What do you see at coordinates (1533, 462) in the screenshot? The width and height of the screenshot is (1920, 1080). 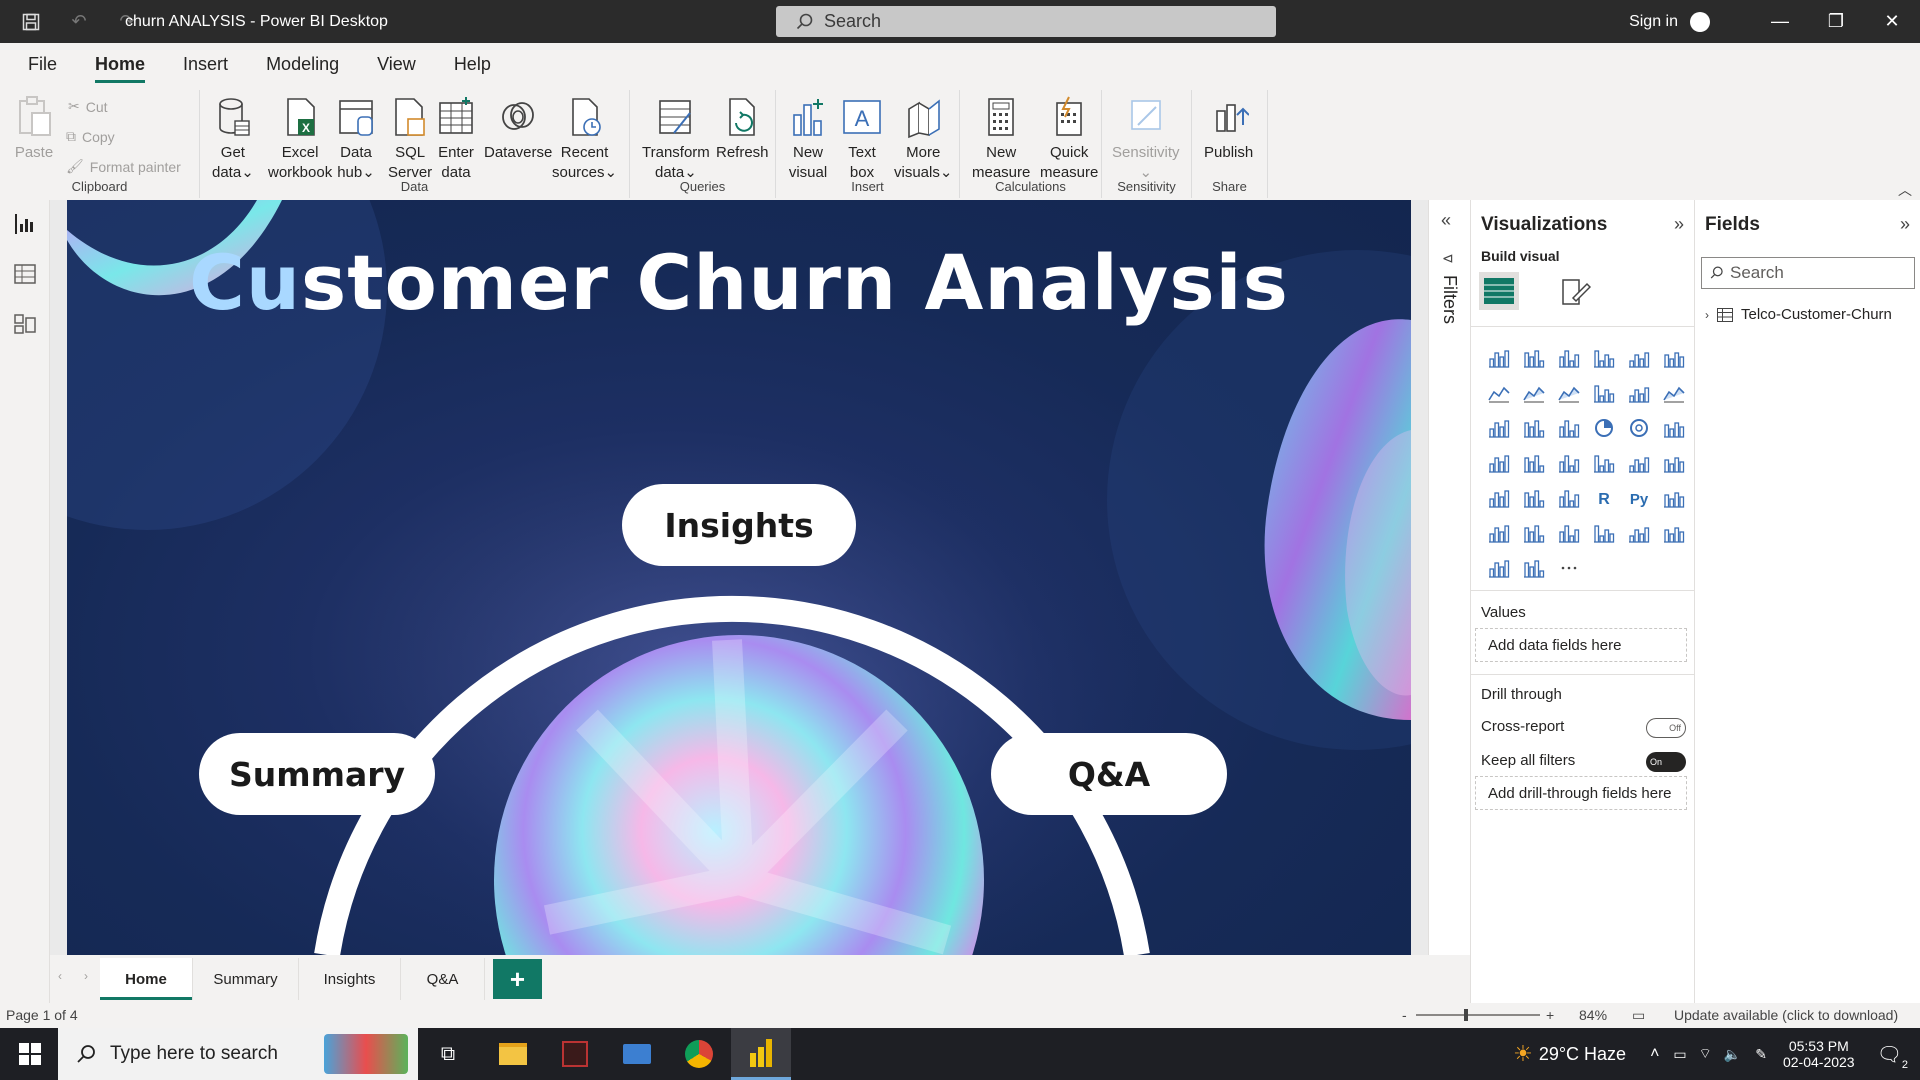 I see `filled-map-icon` at bounding box center [1533, 462].